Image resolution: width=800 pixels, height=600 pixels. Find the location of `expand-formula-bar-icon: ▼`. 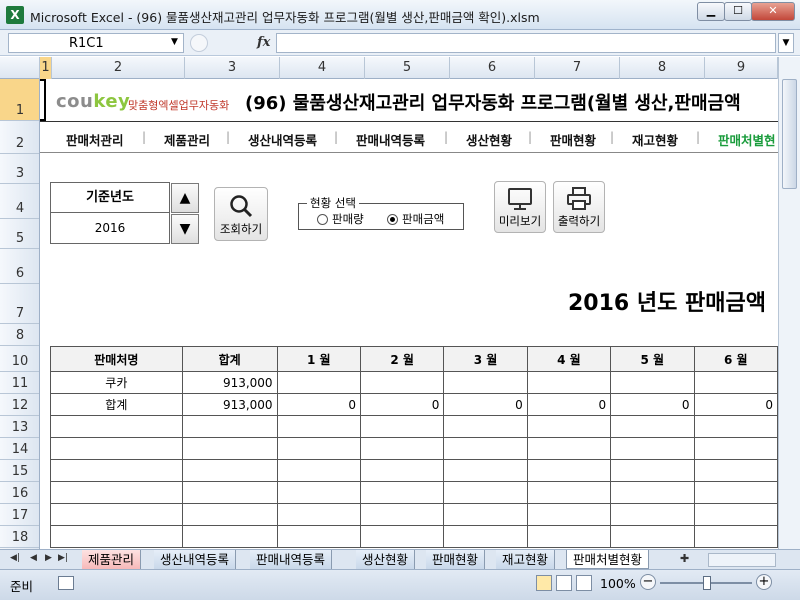

expand-formula-bar-icon: ▼ is located at coordinates (786, 43).